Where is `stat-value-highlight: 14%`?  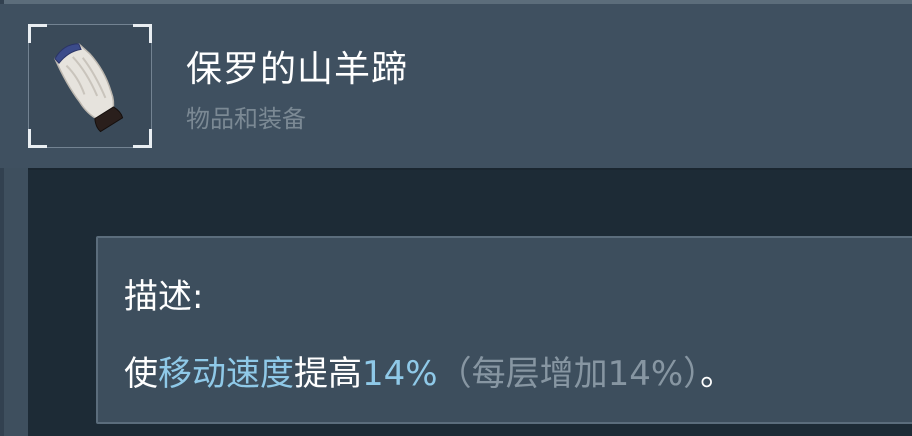
stat-value-highlight: 14% is located at coordinates (400, 374).